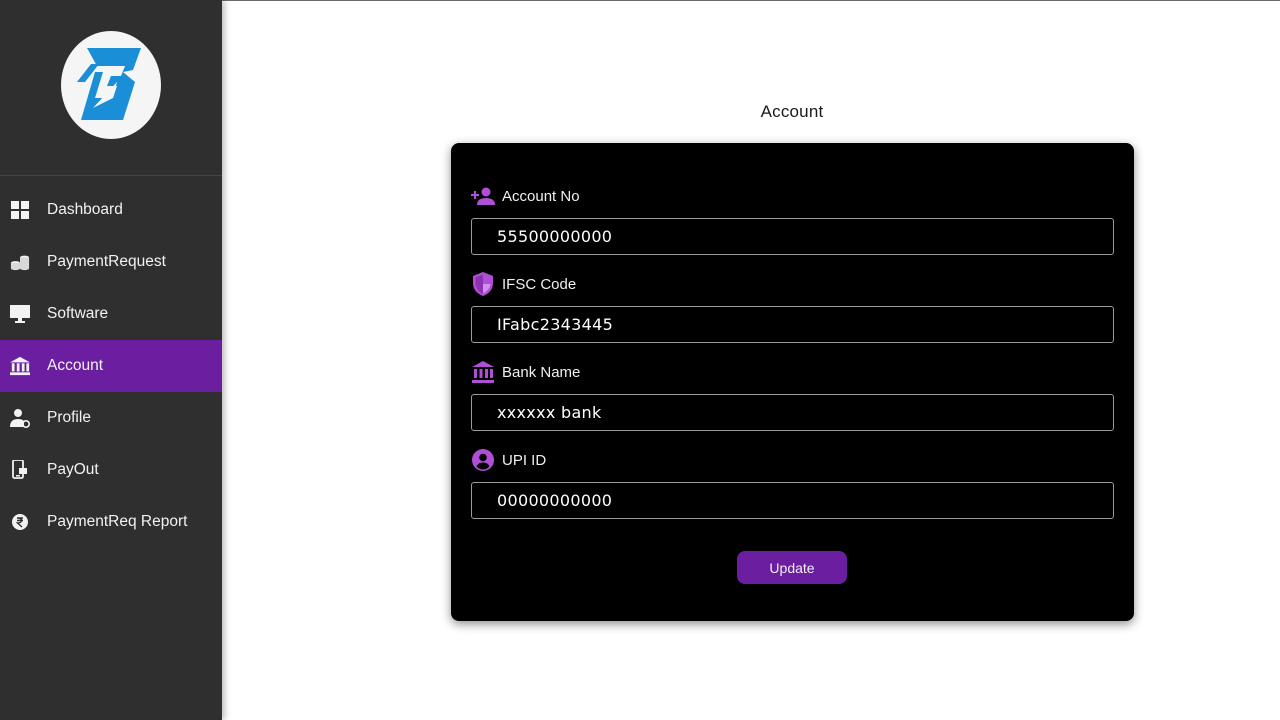 Image resolution: width=1280 pixels, height=720 pixels. I want to click on sidebar-item-label: Dashboard, so click(85, 209).